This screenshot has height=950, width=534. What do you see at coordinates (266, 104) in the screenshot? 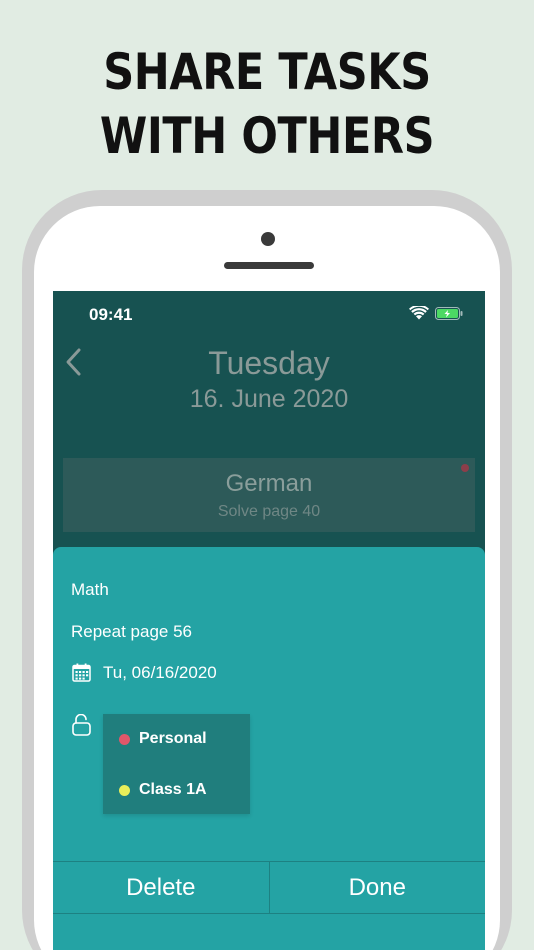
I see `headline: SHARE TASKS WITH OTHERS` at bounding box center [266, 104].